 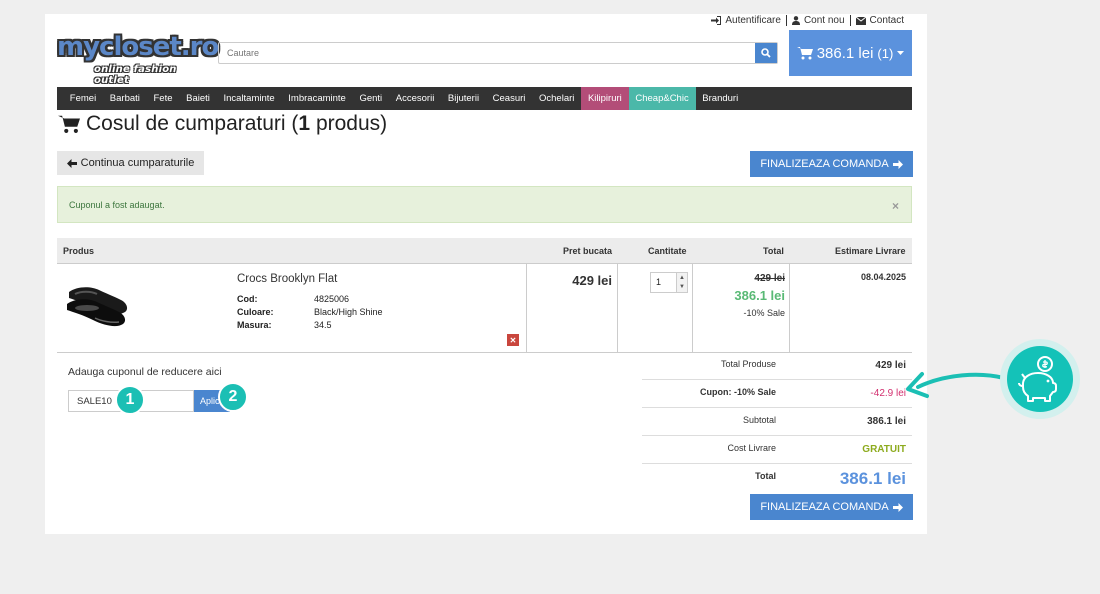 What do you see at coordinates (901, 52) in the screenshot?
I see `caret-down-icon` at bounding box center [901, 52].